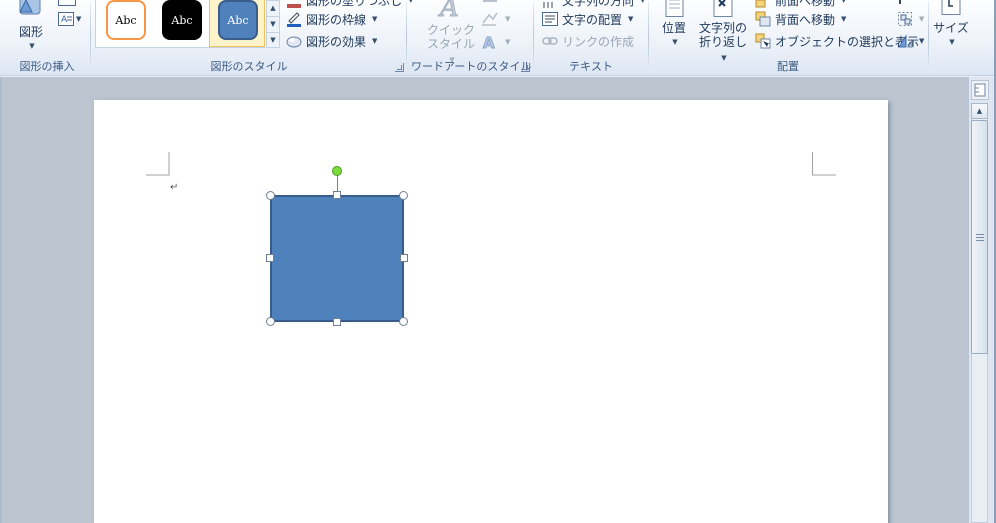  Describe the element at coordinates (722, 28) in the screenshot. I see `wrap-text-label-1: 文字列の` at that location.